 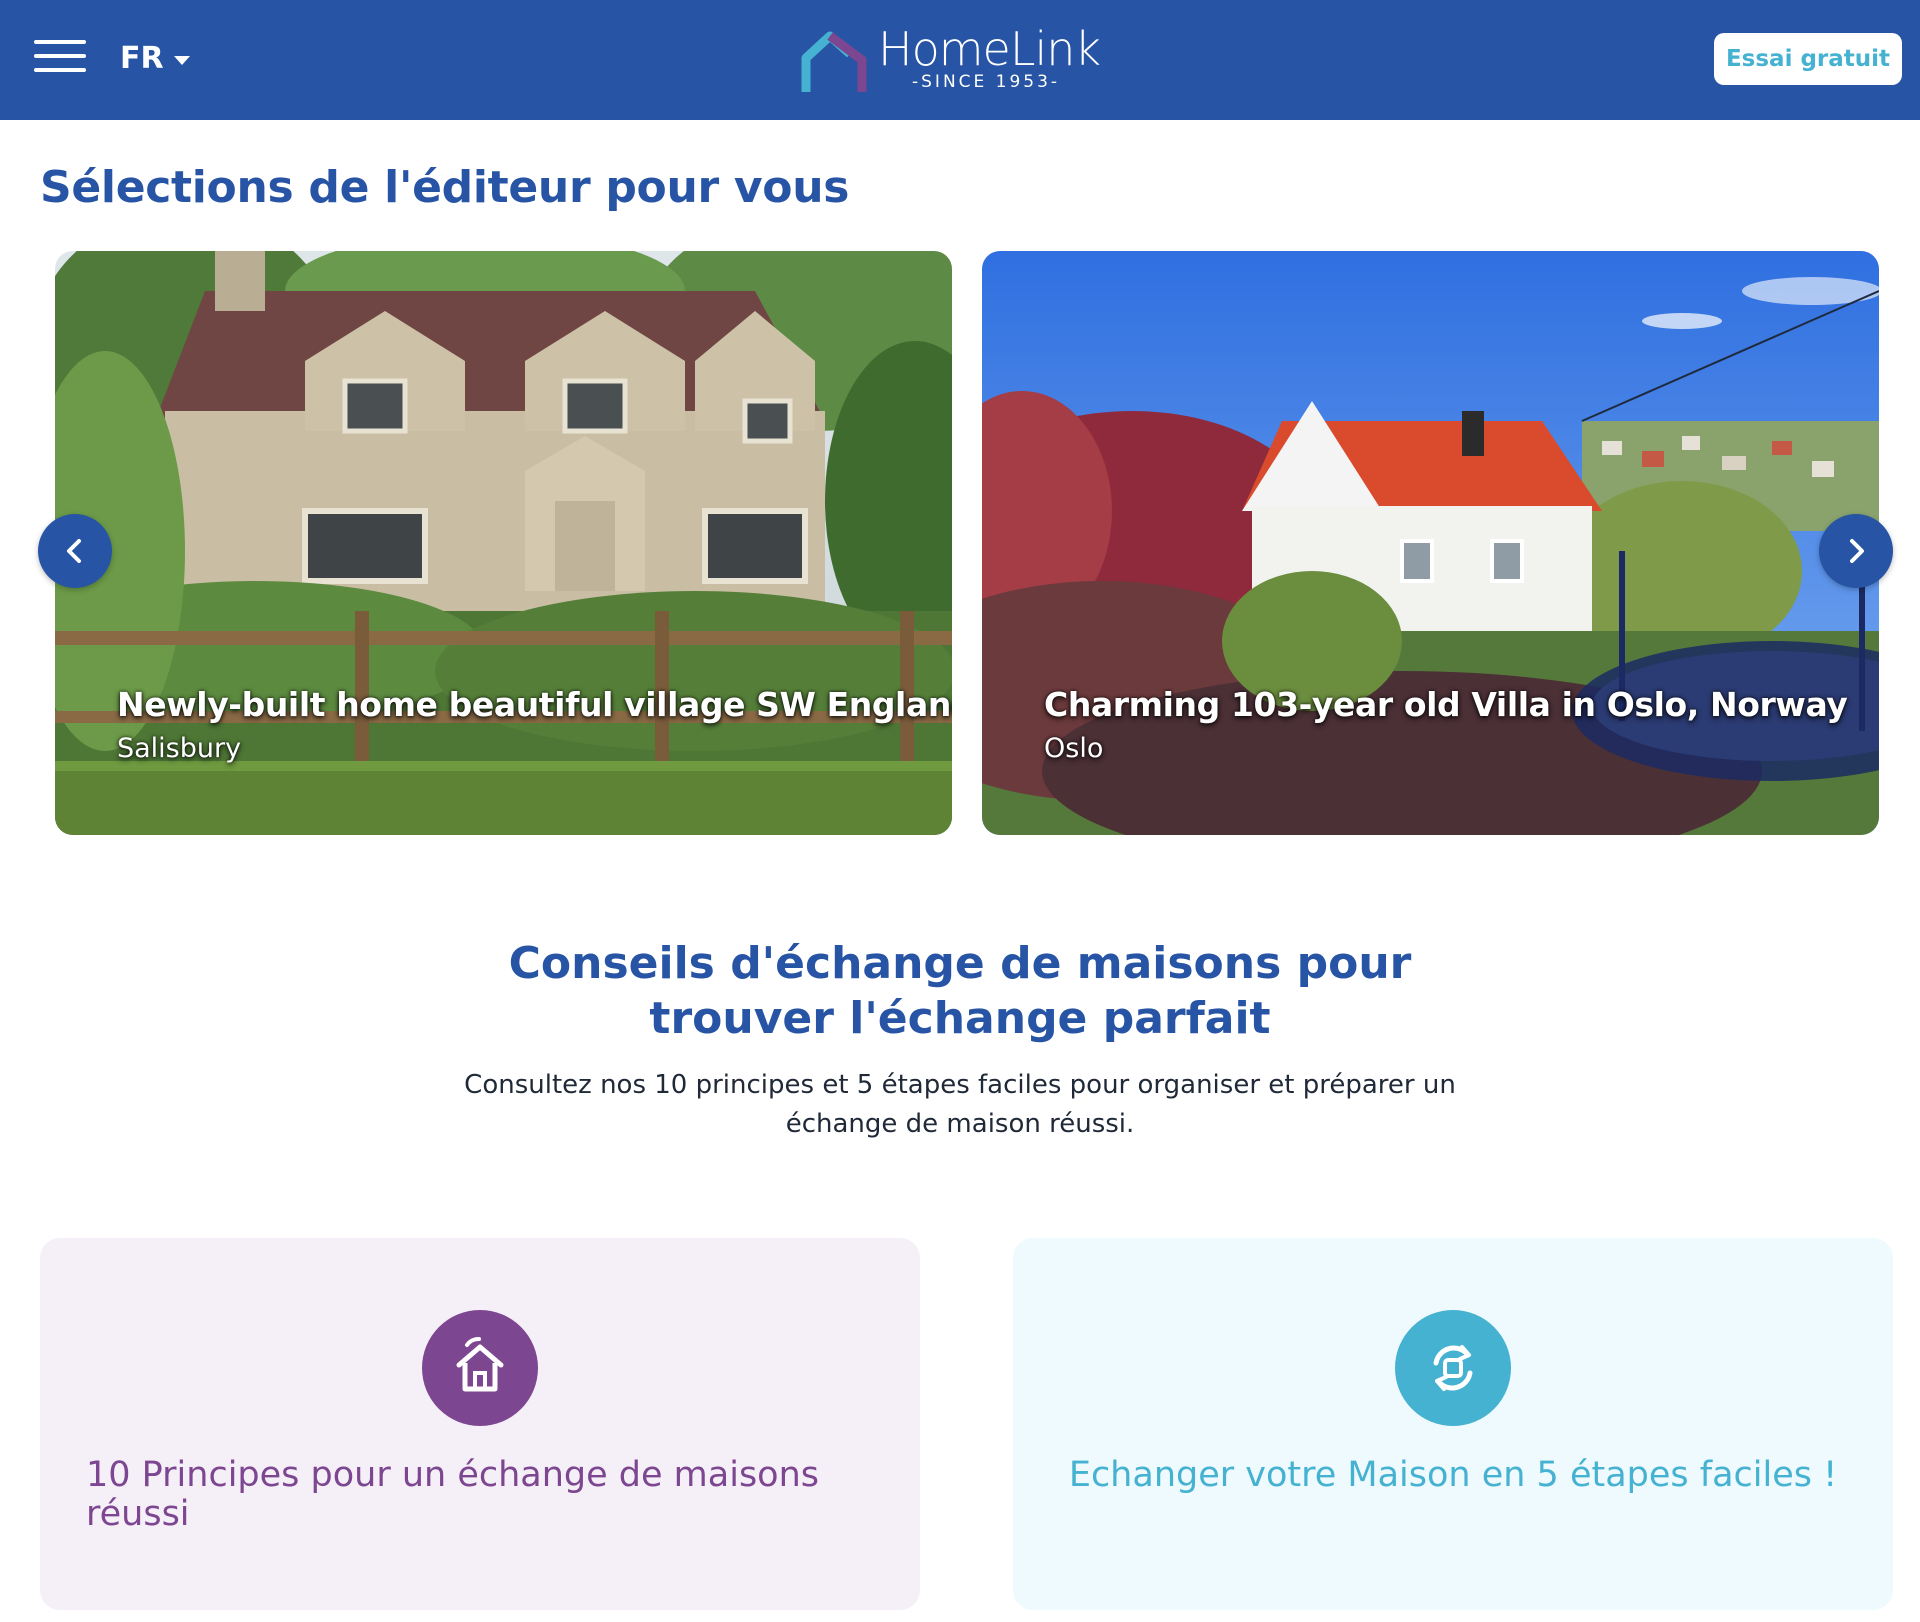 What do you see at coordinates (445, 187) in the screenshot?
I see `editor-picks-title: Sélections de l'éditeur pour vous` at bounding box center [445, 187].